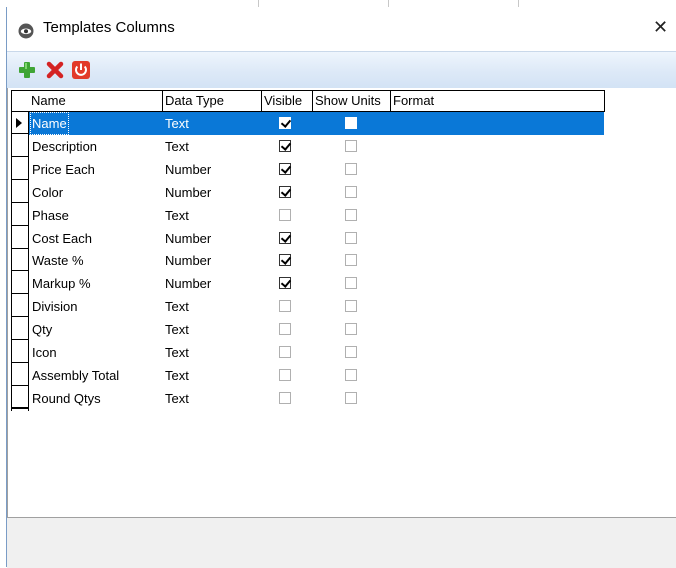 This screenshot has width=676, height=568. Describe the element at coordinates (50, 215) in the screenshot. I see `cell-name: Phase` at that location.